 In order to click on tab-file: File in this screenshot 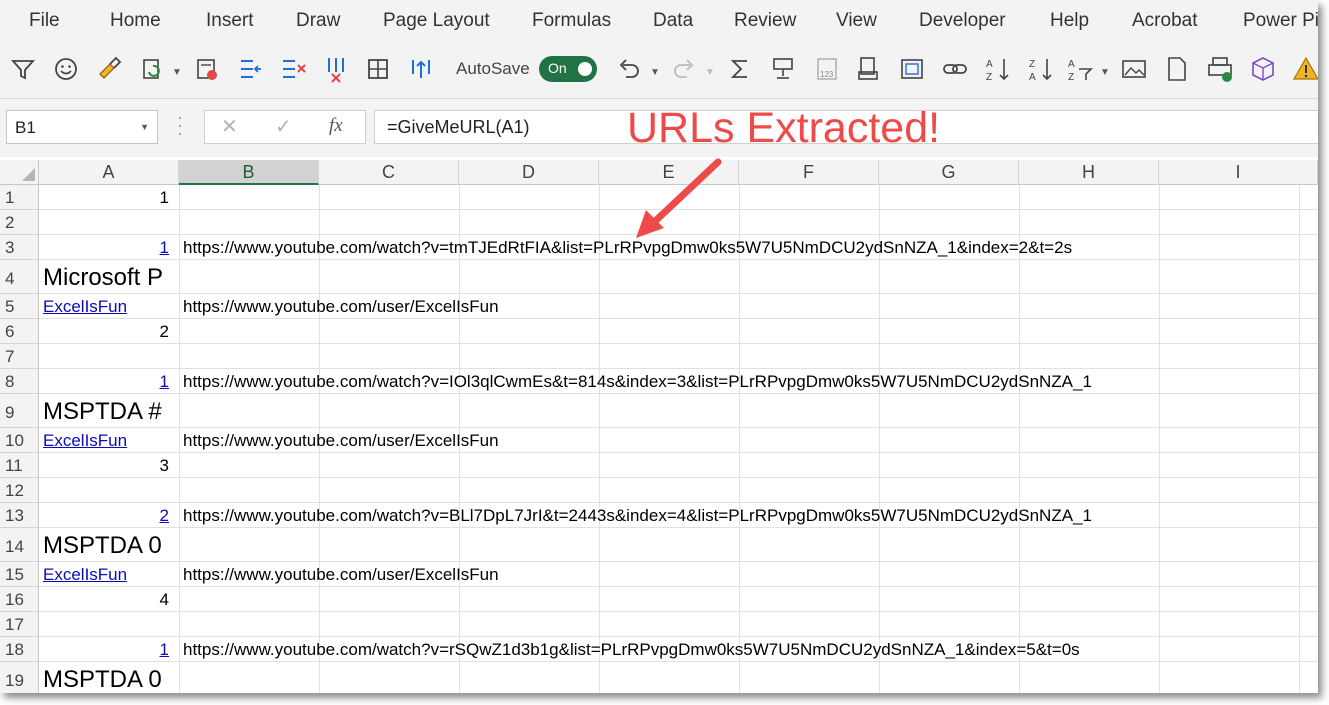, I will do `click(44, 21)`.